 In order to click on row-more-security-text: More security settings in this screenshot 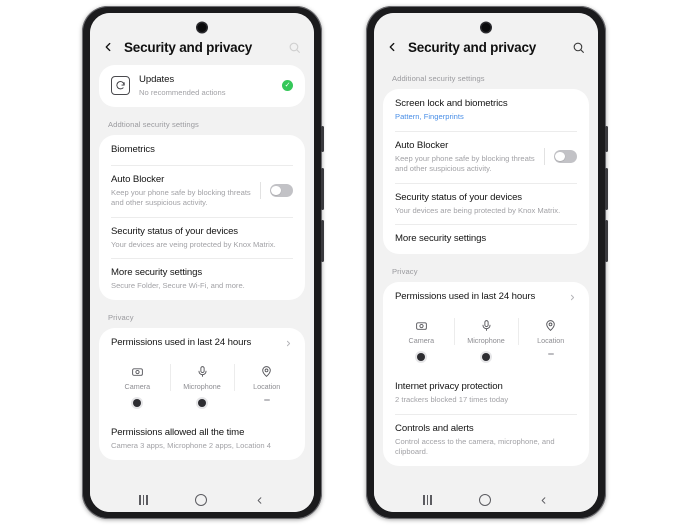, I will do `click(486, 239)`.